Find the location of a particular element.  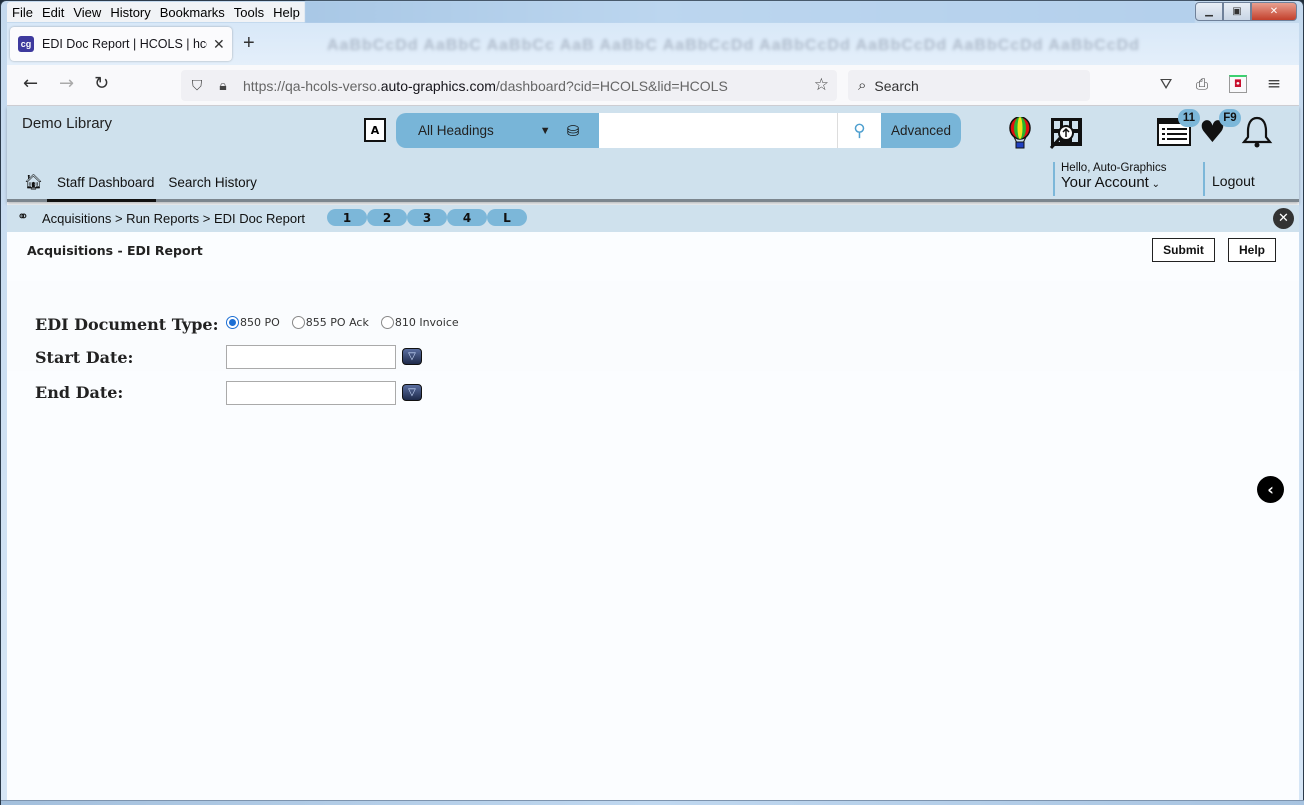

advanced-search-button: Advanced is located at coordinates (921, 130).